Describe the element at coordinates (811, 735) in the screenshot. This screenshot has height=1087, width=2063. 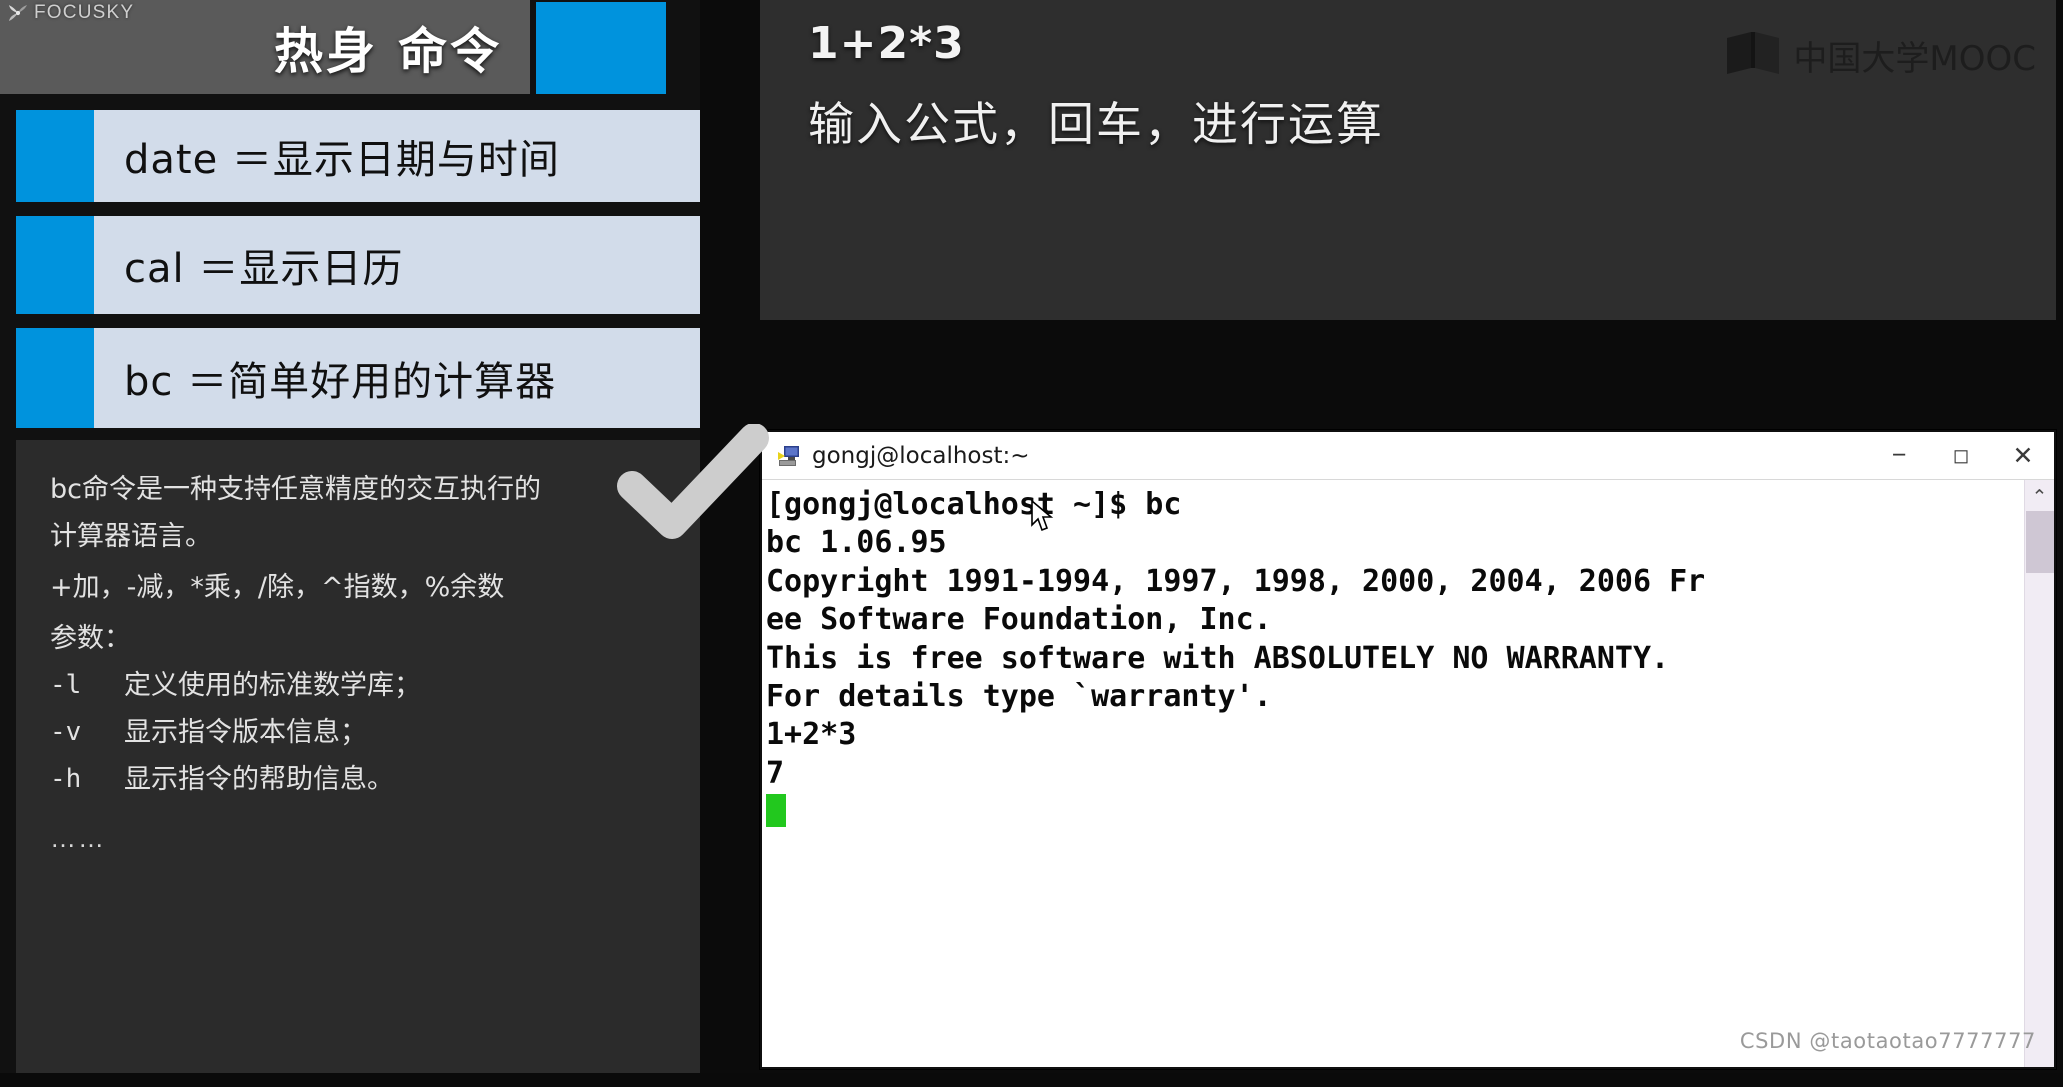
I see `terminal-line: 1+2*3` at that location.